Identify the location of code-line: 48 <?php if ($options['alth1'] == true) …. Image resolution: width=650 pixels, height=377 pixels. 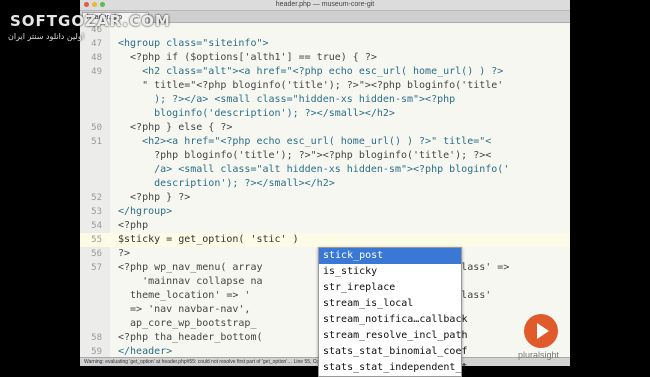
(325, 58).